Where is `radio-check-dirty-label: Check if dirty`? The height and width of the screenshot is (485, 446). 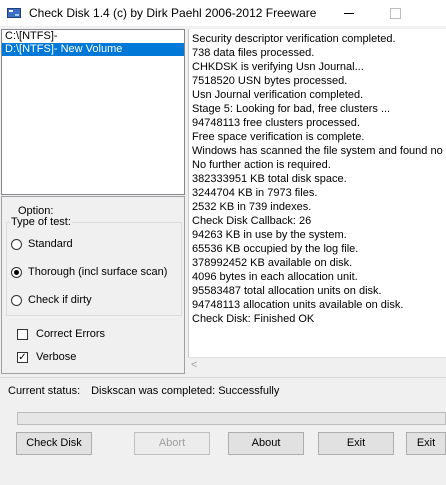 radio-check-dirty-label: Check if dirty is located at coordinates (60, 300).